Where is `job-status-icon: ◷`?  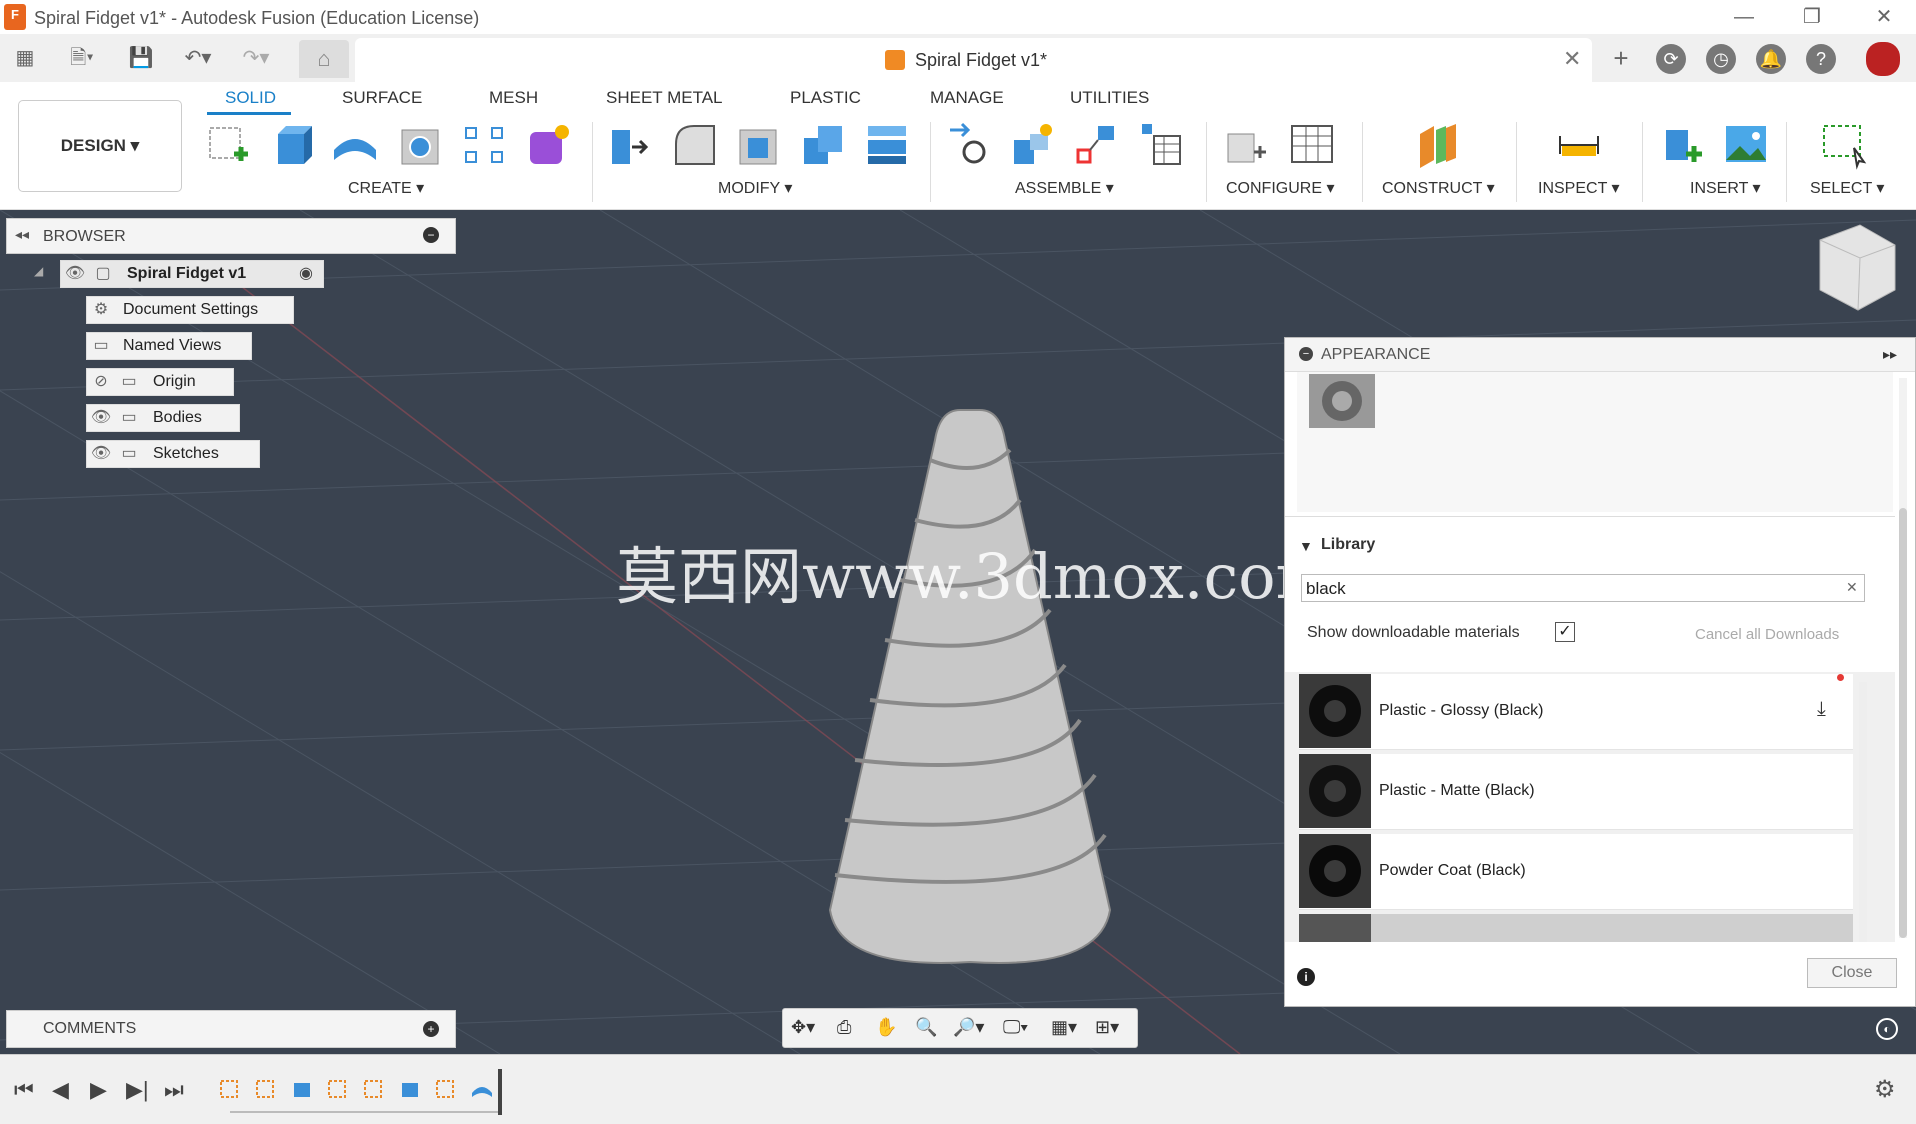
job-status-icon: ◷ is located at coordinates (1721, 59).